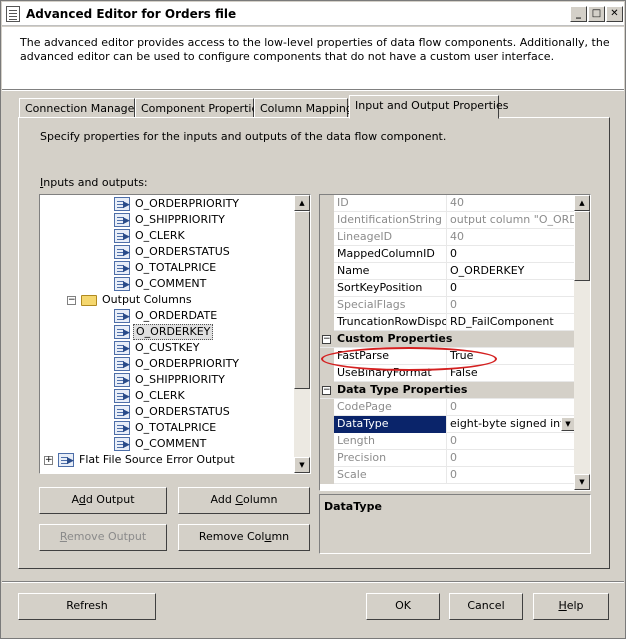 The image size is (626, 639). Describe the element at coordinates (260, 499) in the screenshot. I see `add-column-post: olumn` at that location.